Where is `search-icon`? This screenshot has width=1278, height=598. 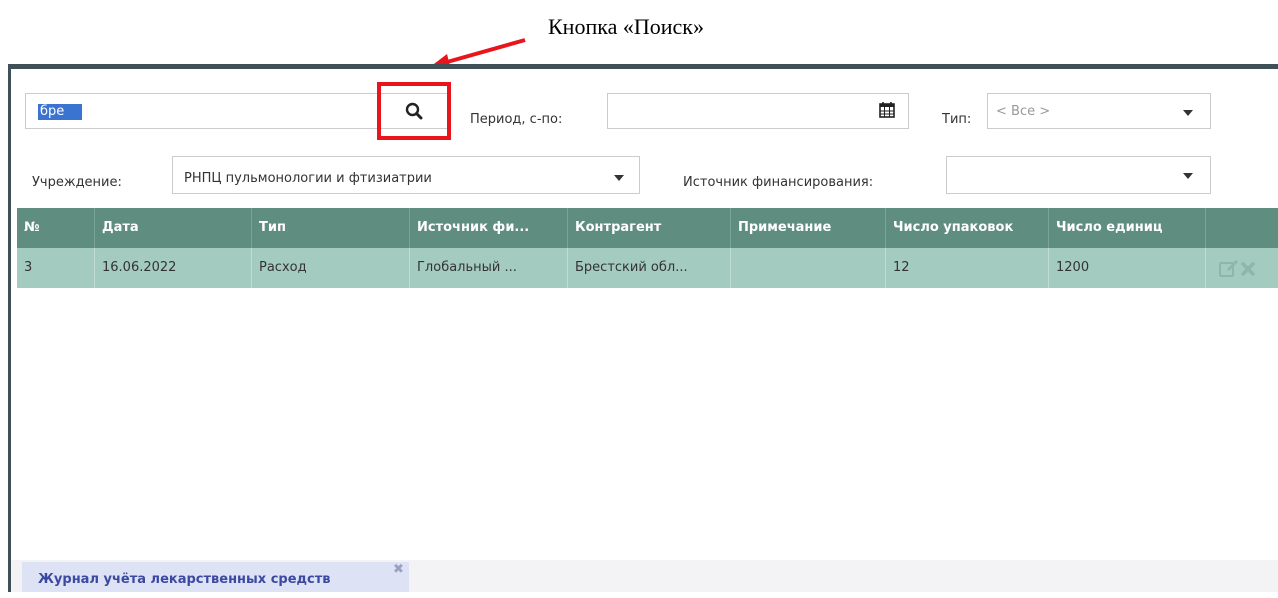 search-icon is located at coordinates (414, 111).